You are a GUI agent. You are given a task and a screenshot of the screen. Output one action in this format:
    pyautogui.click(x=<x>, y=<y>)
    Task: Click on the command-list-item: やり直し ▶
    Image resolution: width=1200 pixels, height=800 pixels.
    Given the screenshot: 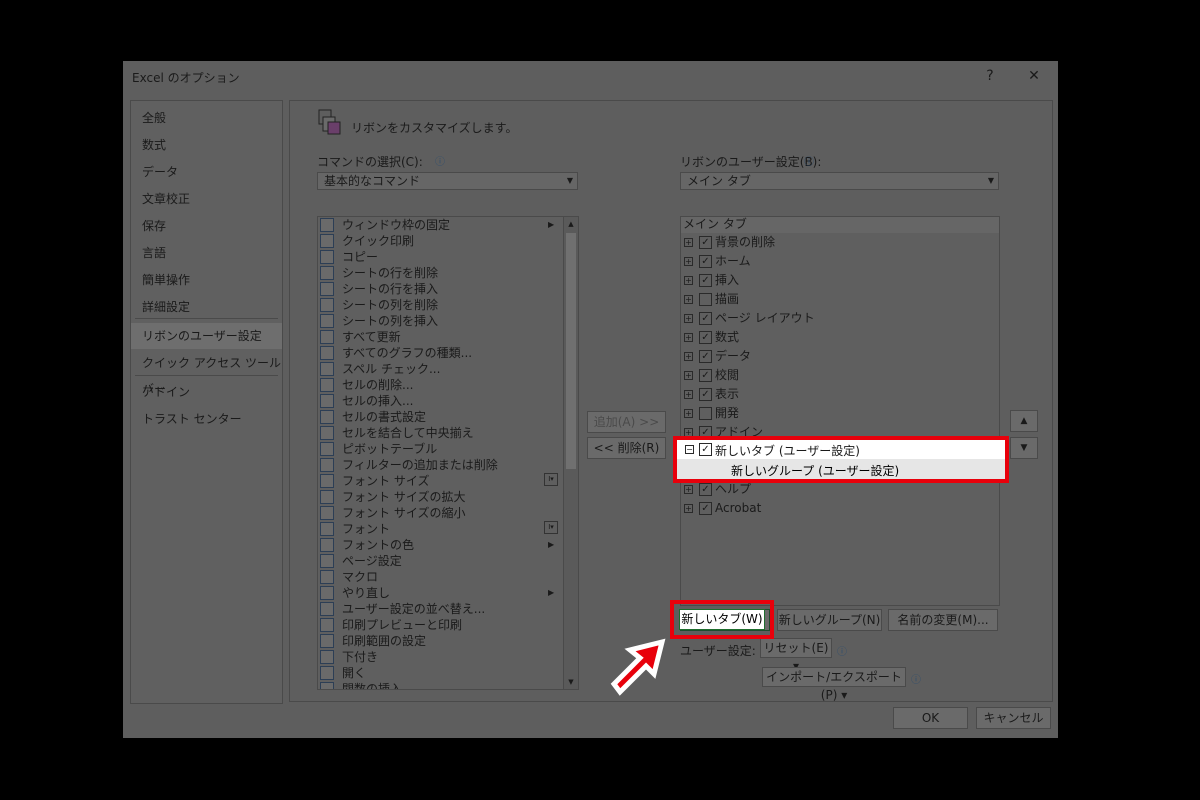 What is the action you would take?
    pyautogui.click(x=441, y=593)
    